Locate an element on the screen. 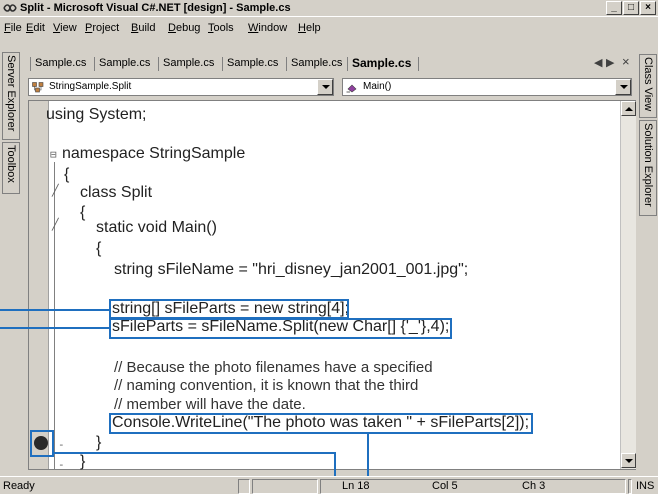  menu-window: Window is located at coordinates (267, 28).